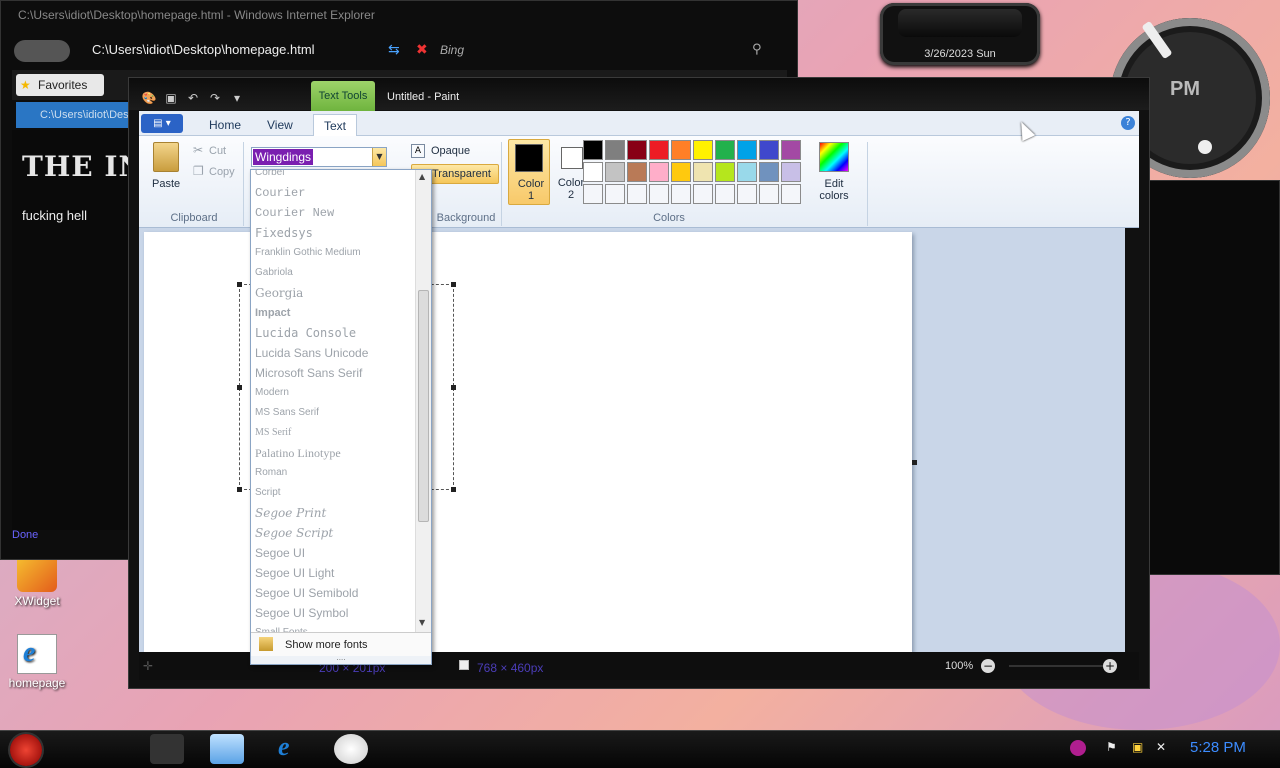  What do you see at coordinates (217, 151) in the screenshot?
I see `cut-button: Cut` at bounding box center [217, 151].